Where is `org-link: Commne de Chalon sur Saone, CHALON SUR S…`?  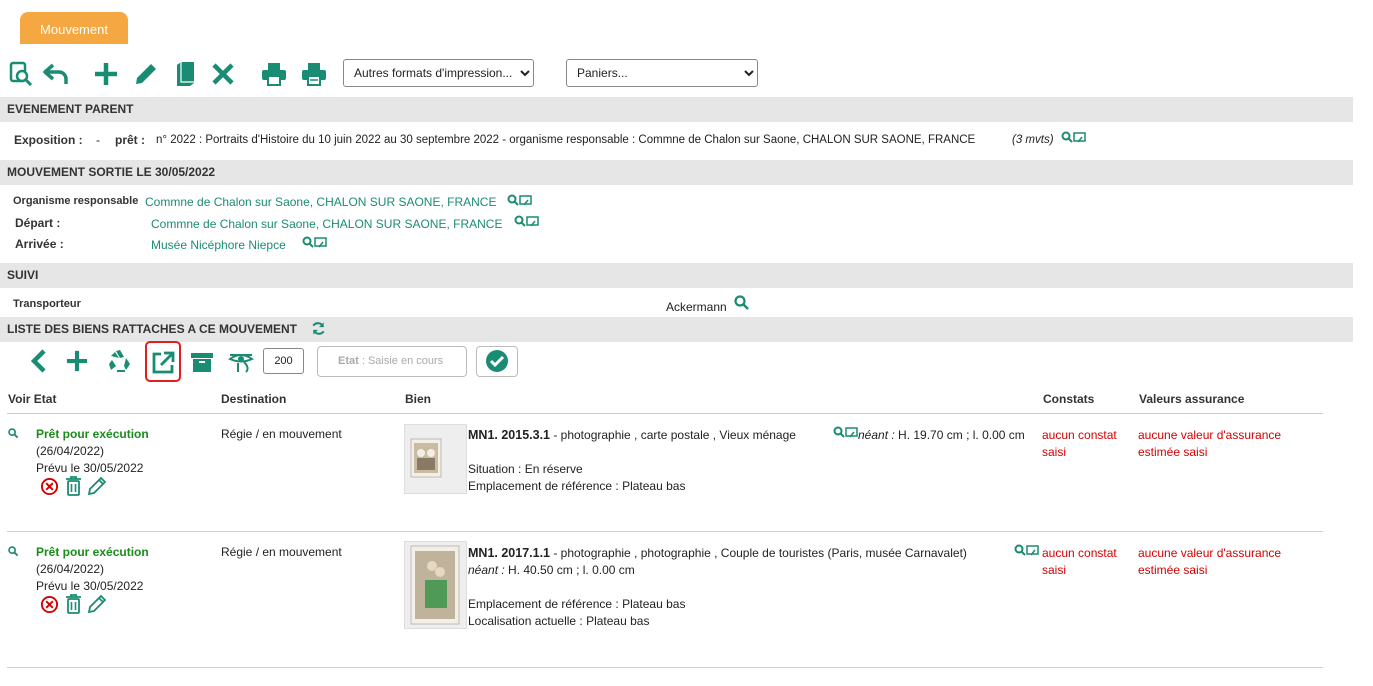
org-link: Commne de Chalon sur Saone, CHALON SUR S… is located at coordinates (320, 202).